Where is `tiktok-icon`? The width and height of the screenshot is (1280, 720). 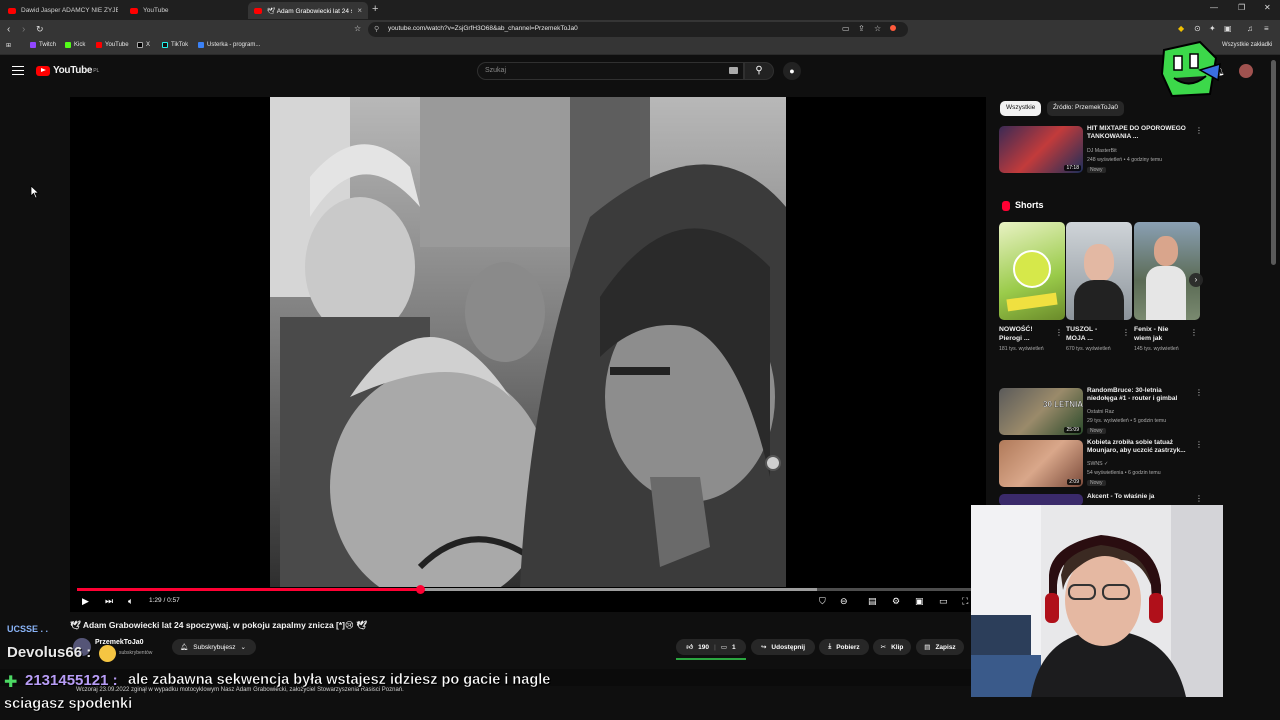
tiktok-icon is located at coordinates (165, 45).